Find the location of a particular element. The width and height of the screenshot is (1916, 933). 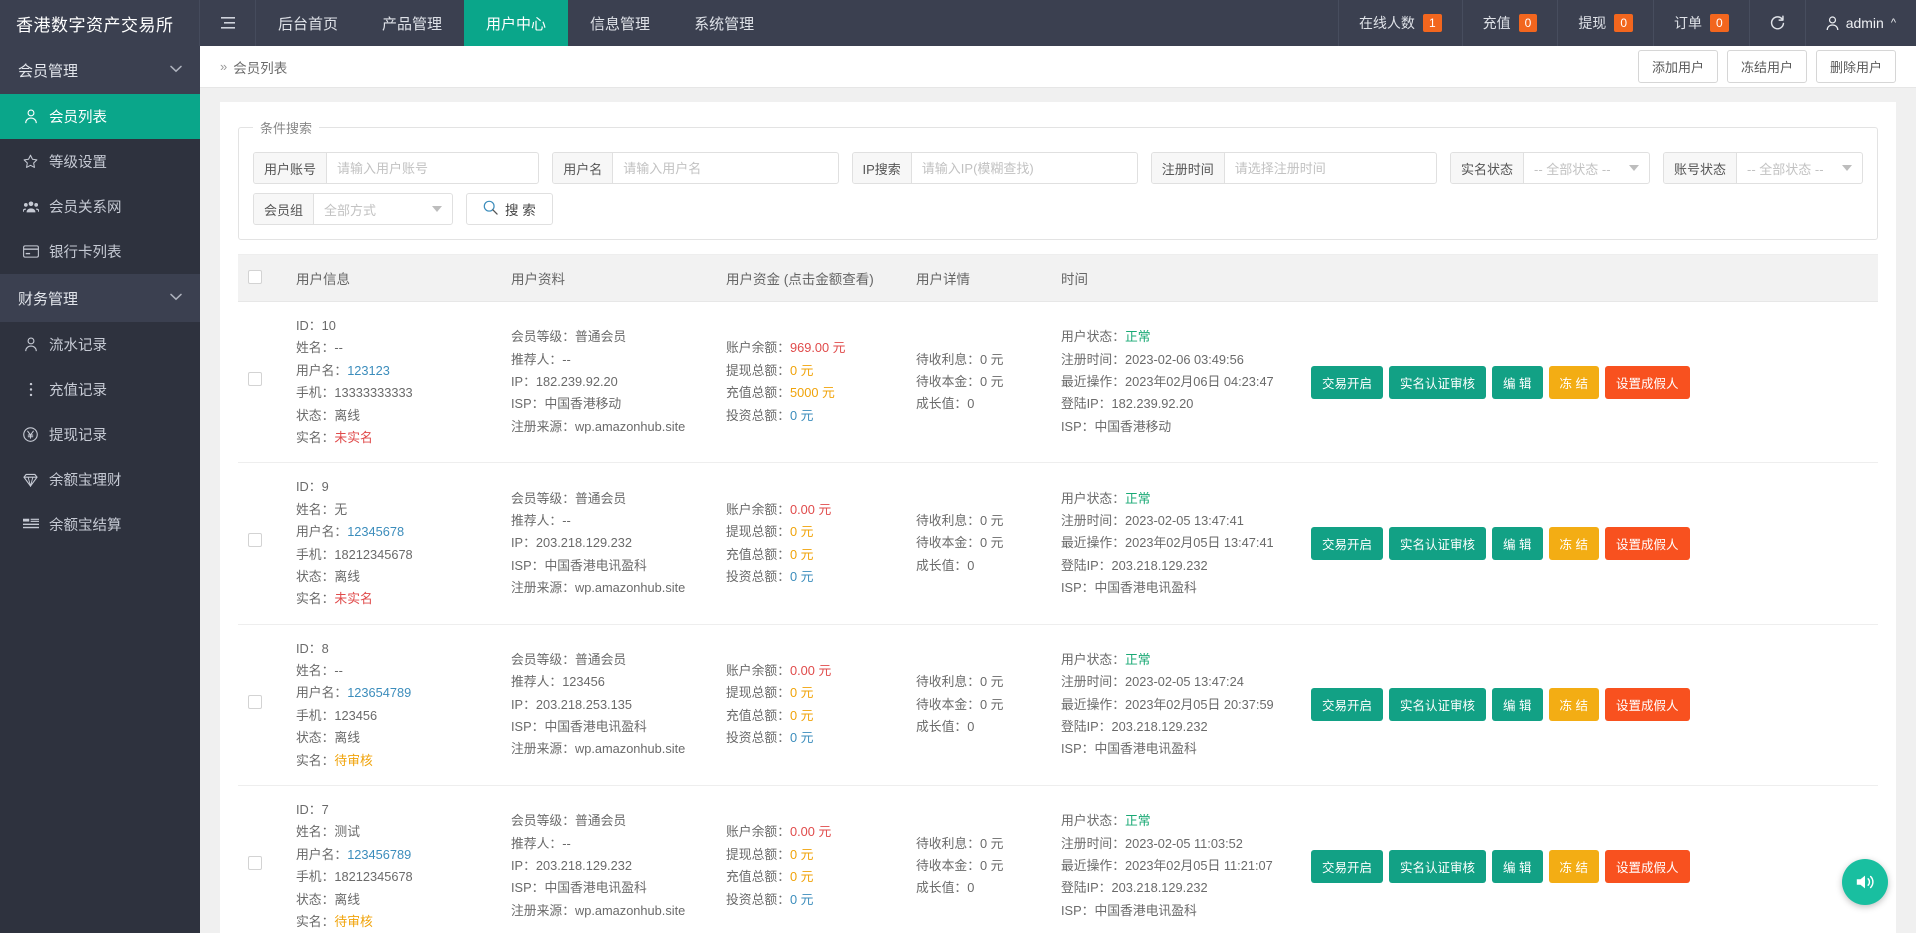

user-username-value: 123456789 is located at coordinates (379, 854).